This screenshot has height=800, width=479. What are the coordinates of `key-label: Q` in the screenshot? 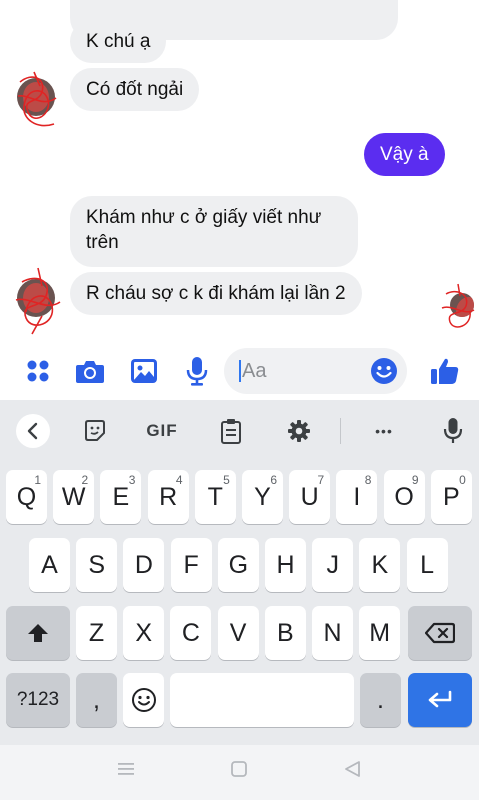 It's located at (26, 496).